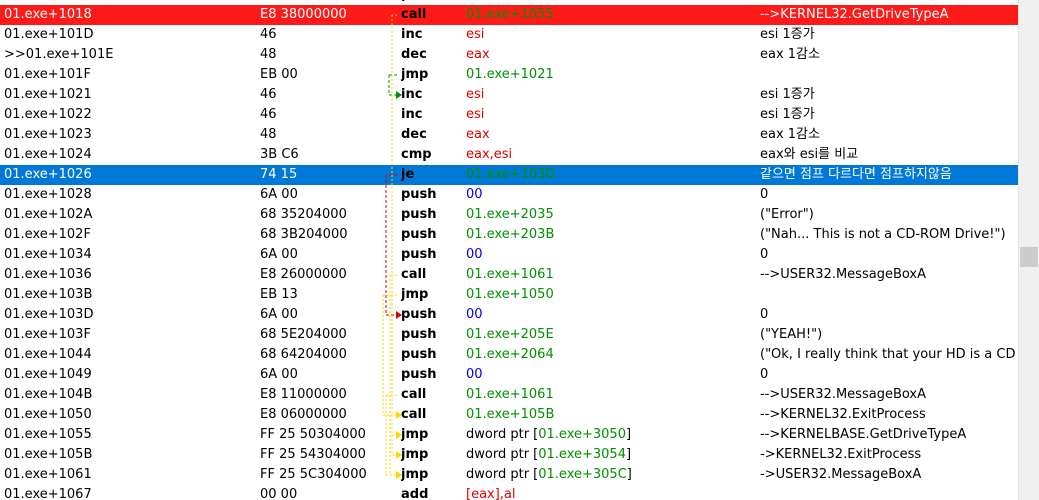 The height and width of the screenshot is (500, 1039). What do you see at coordinates (47, 334) in the screenshot?
I see `address: 01.exe+103F` at bounding box center [47, 334].